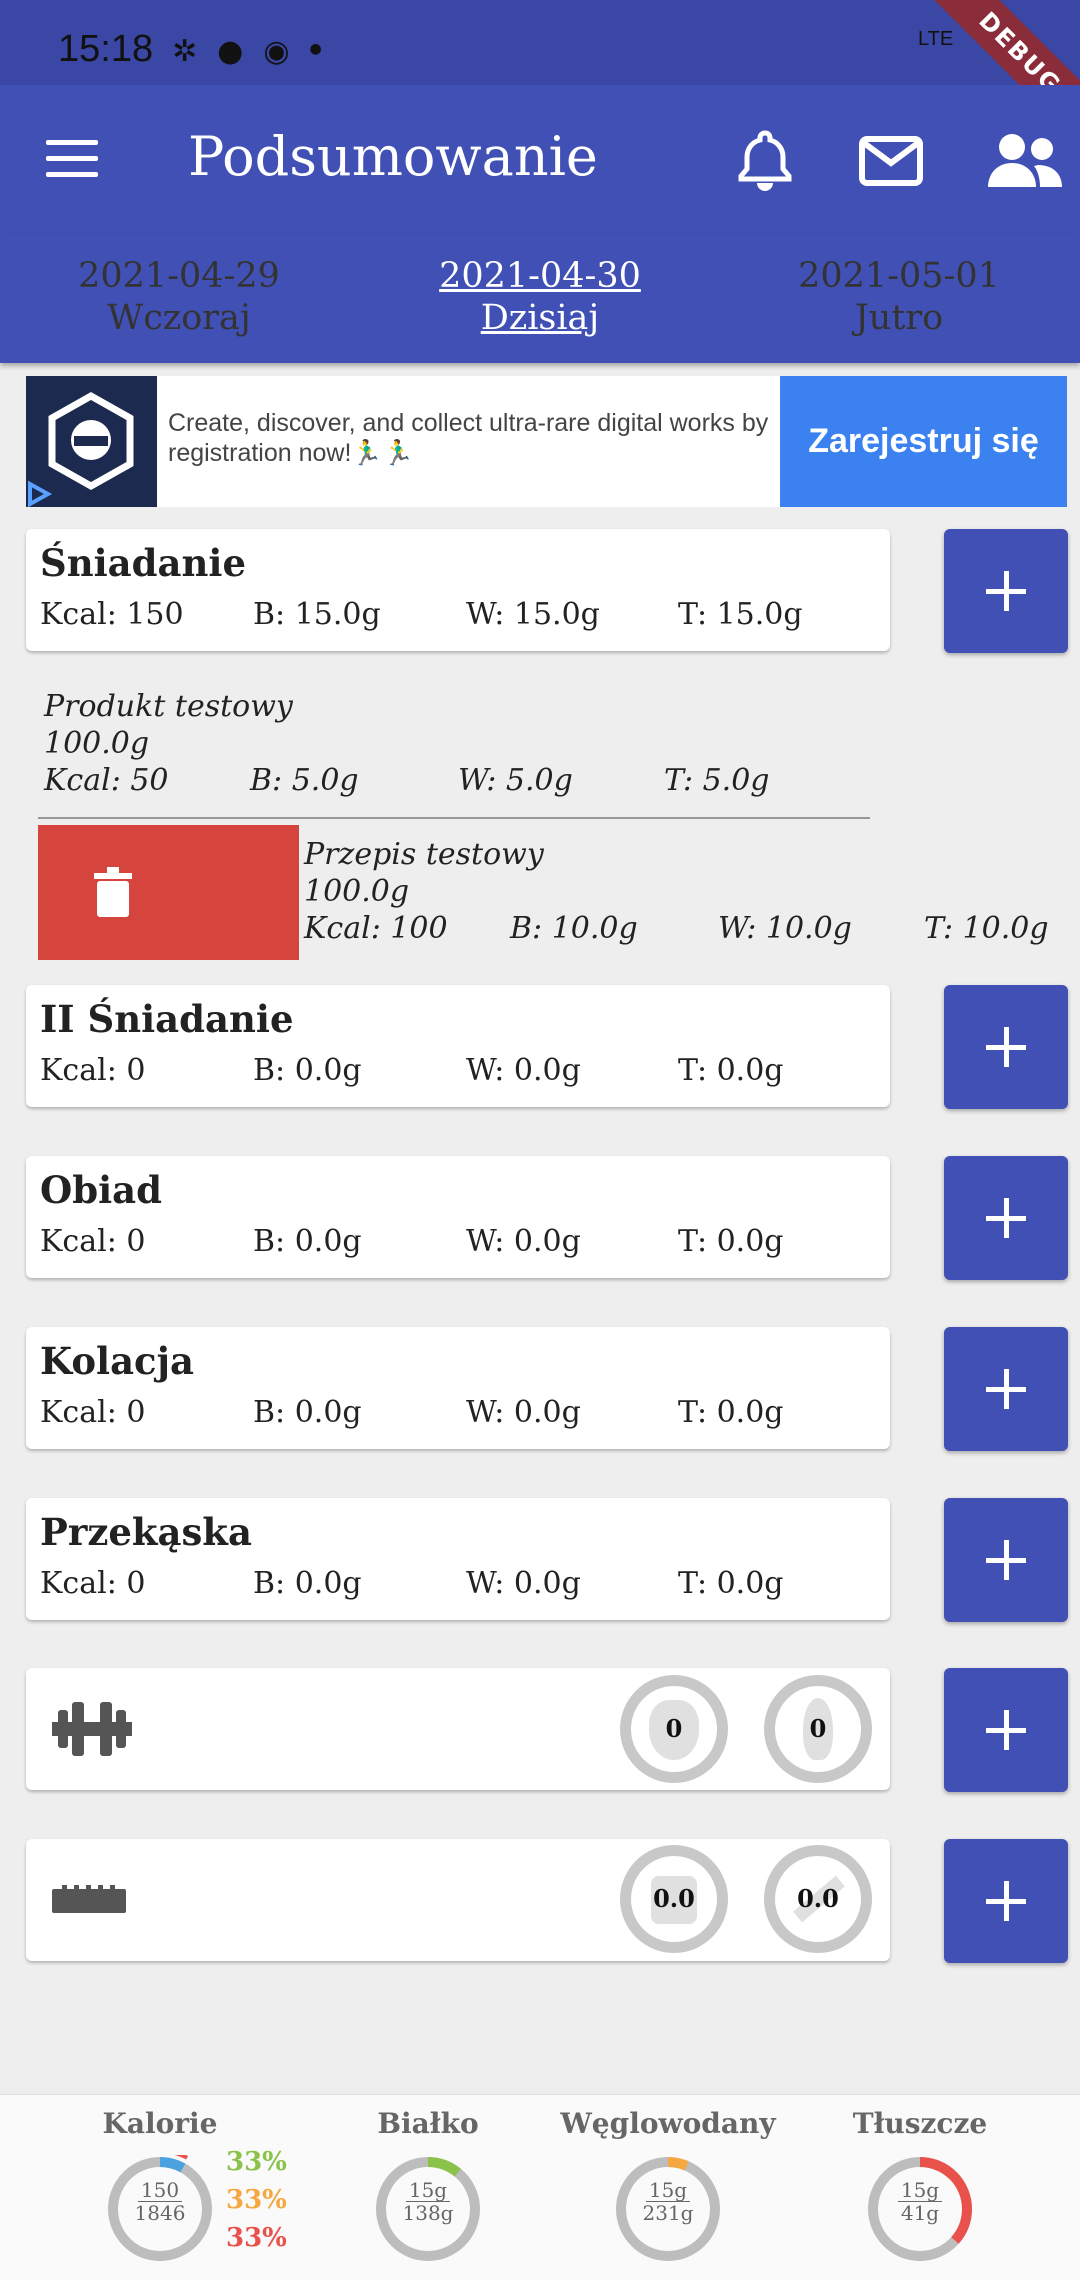 The image size is (1080, 2280). I want to click on add-dinner-button, so click(1006, 1389).